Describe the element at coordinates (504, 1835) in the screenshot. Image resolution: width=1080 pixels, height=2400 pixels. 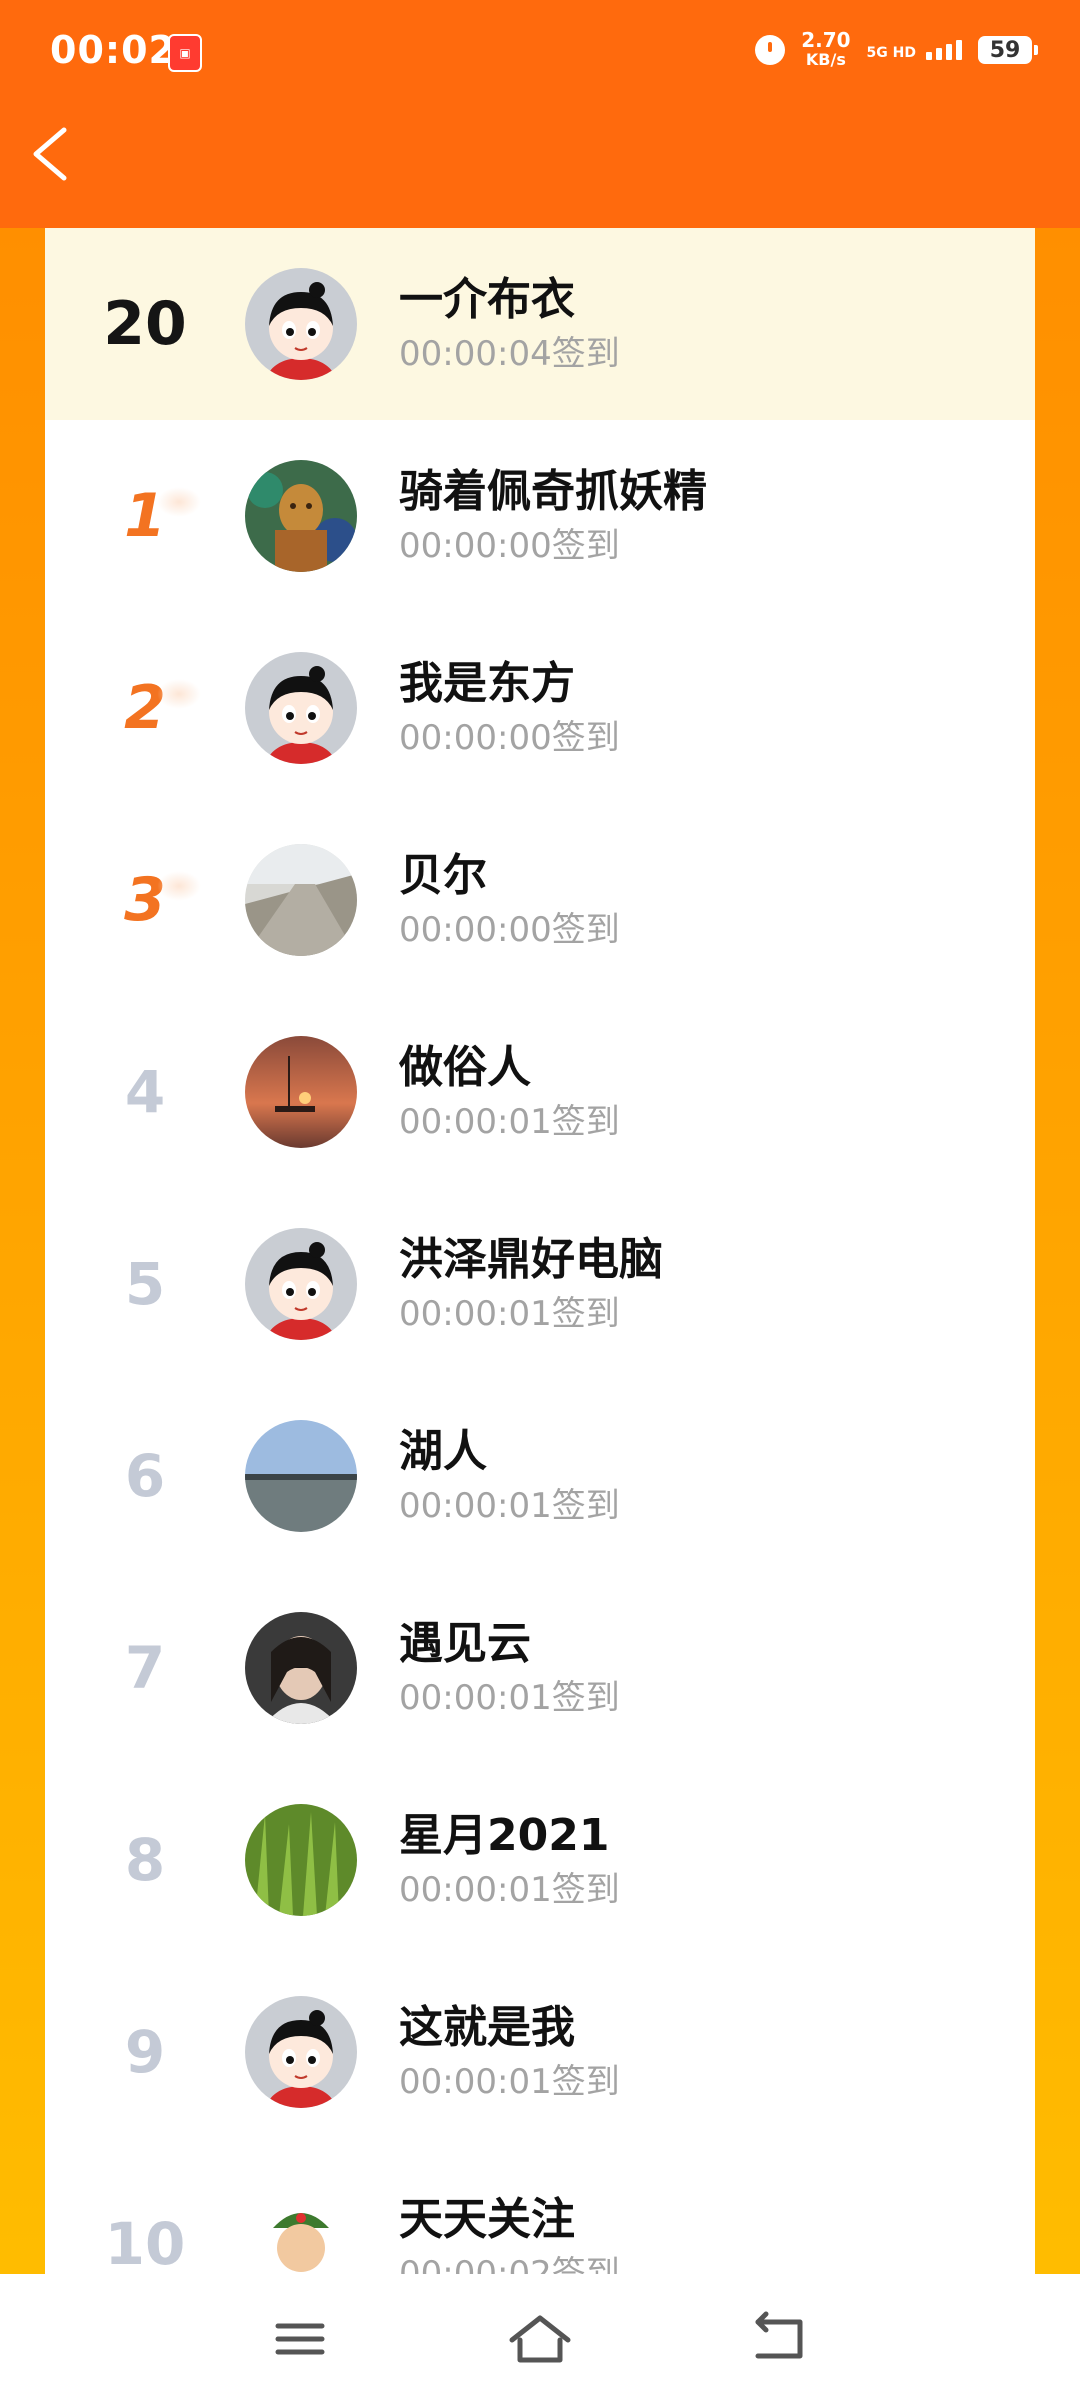
I see `user-name: 星月2021` at that location.